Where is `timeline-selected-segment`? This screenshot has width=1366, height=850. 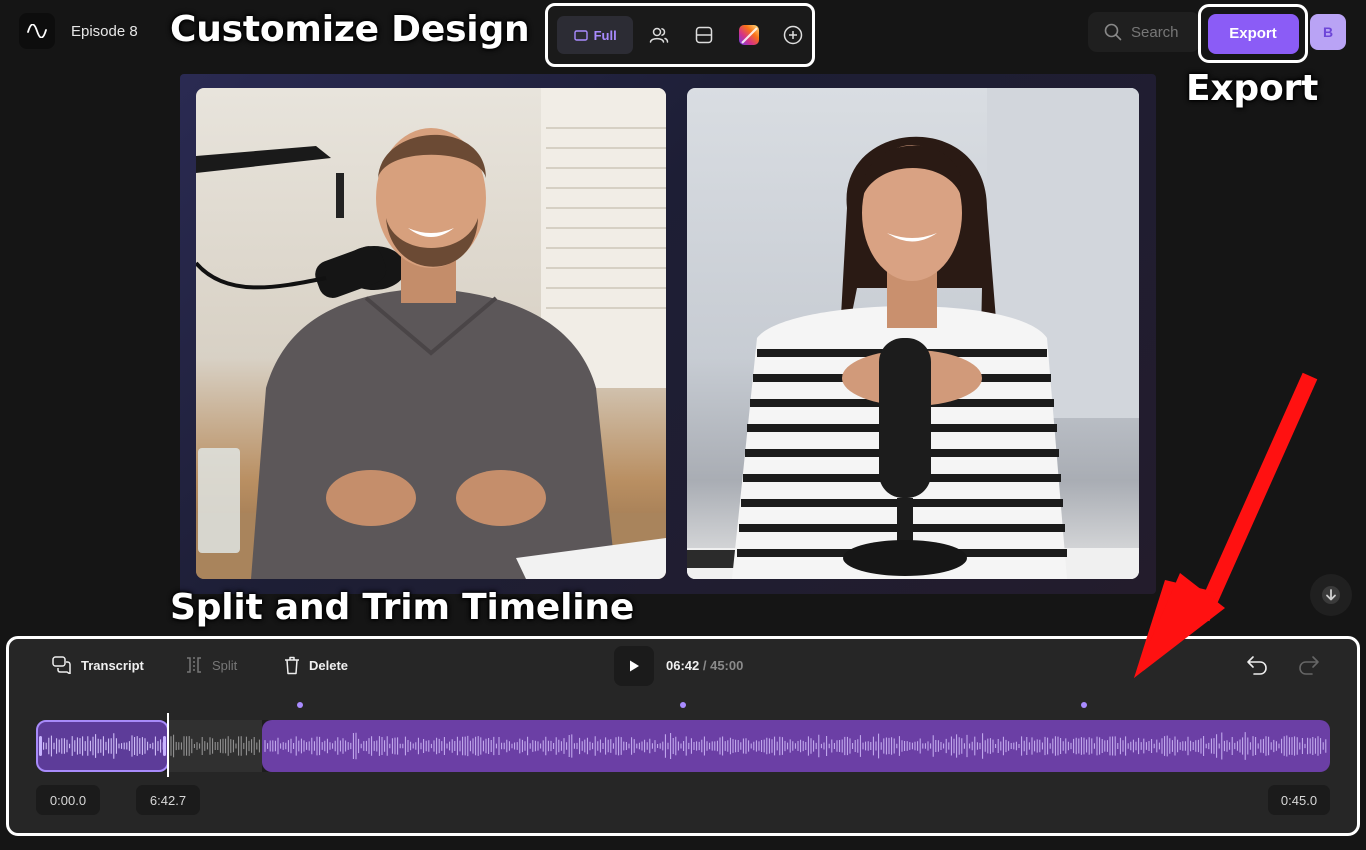
timeline-selected-segment is located at coordinates (102, 746).